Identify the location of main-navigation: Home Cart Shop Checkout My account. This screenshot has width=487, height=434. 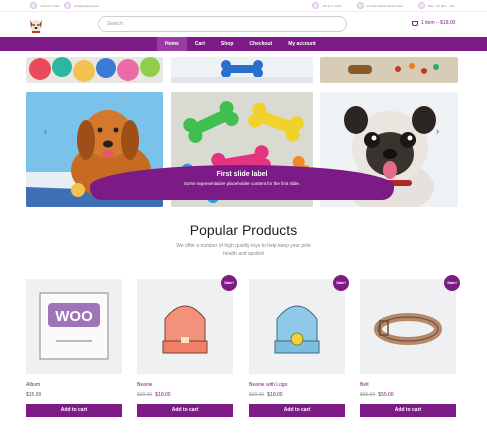
(243, 44).